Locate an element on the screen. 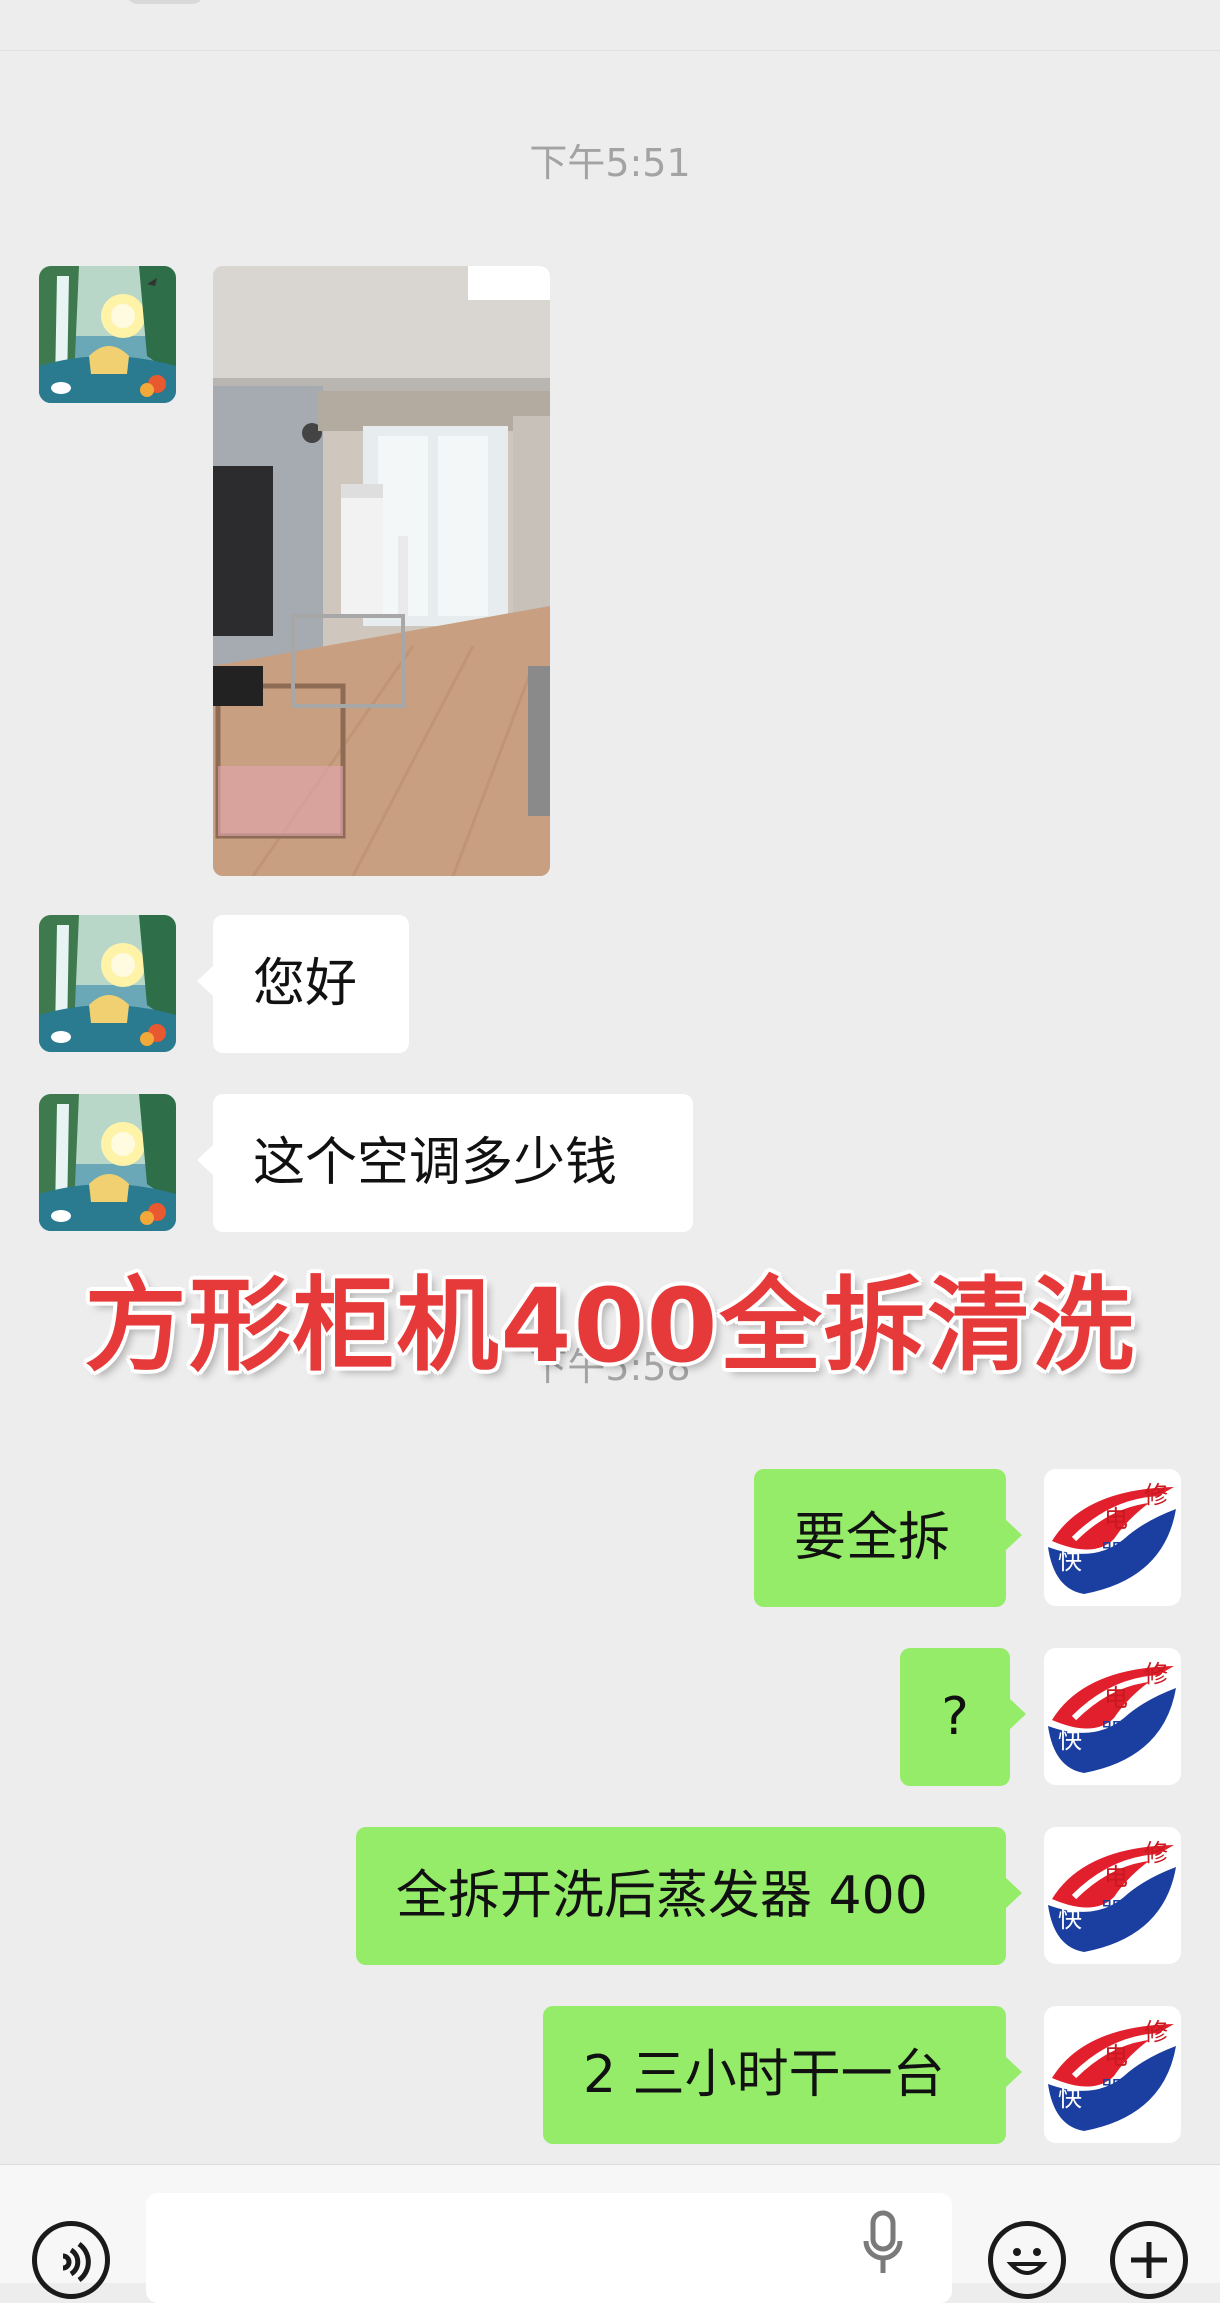 The height and width of the screenshot is (2303, 1220). voice-waves-icon is located at coordinates (76, 2262).